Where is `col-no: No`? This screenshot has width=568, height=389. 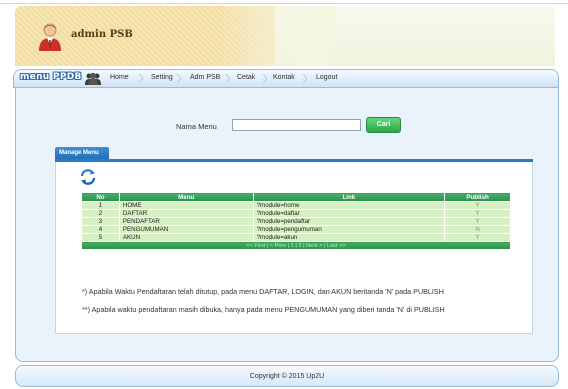 col-no: No is located at coordinates (100, 197).